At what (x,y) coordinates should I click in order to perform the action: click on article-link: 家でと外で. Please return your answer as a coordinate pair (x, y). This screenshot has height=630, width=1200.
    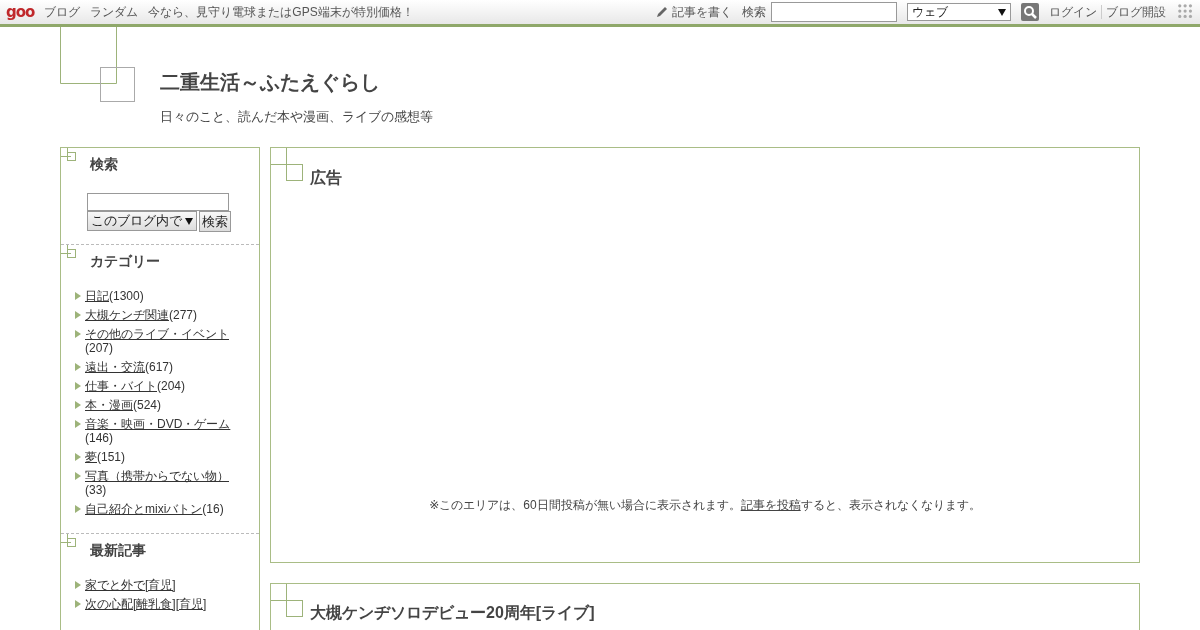
    Looking at the image, I should click on (115, 585).